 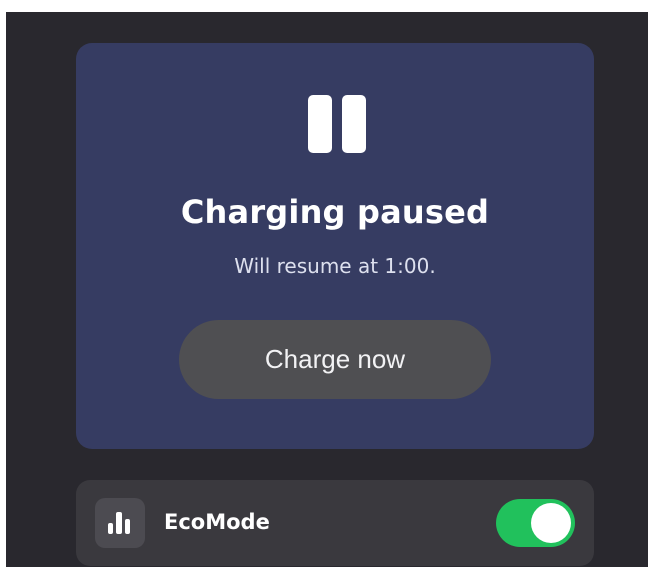 What do you see at coordinates (335, 359) in the screenshot?
I see `charge-now-button: Charge now` at bounding box center [335, 359].